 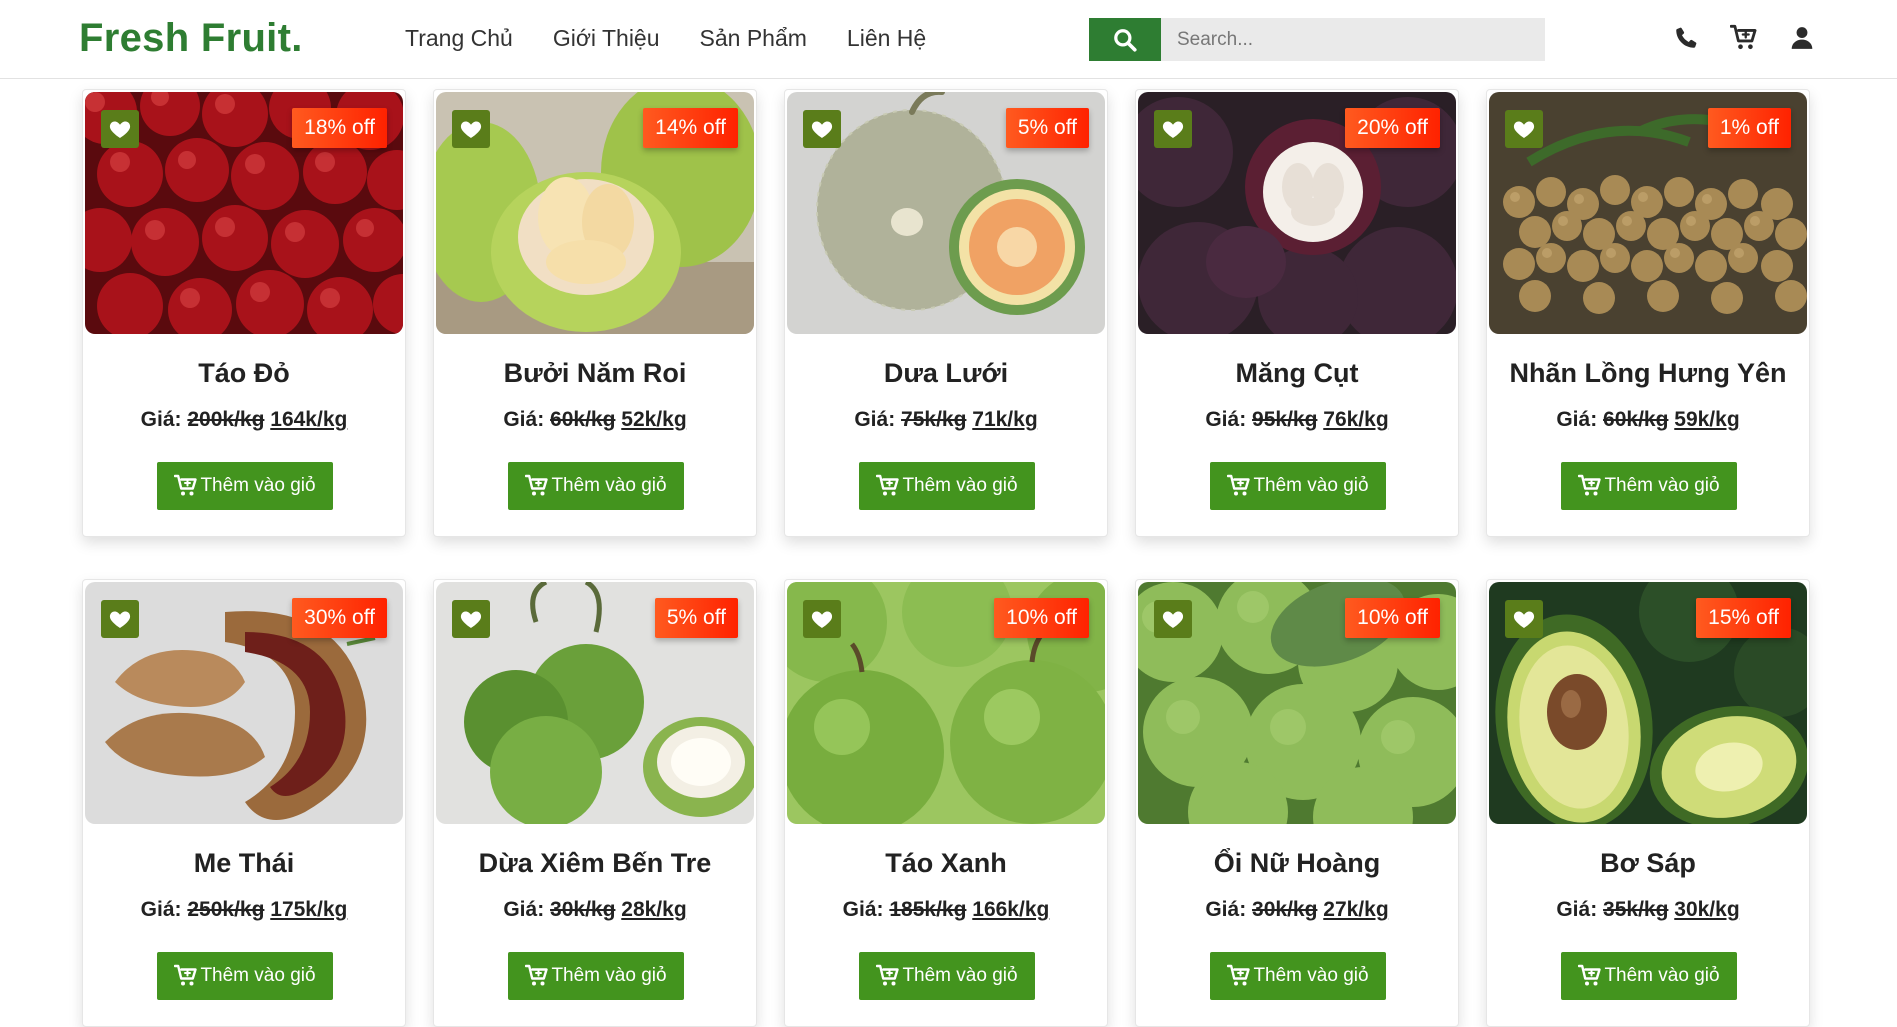 What do you see at coordinates (595, 863) in the screenshot?
I see `product-name: Dừa Xiêm Bến Tre` at bounding box center [595, 863].